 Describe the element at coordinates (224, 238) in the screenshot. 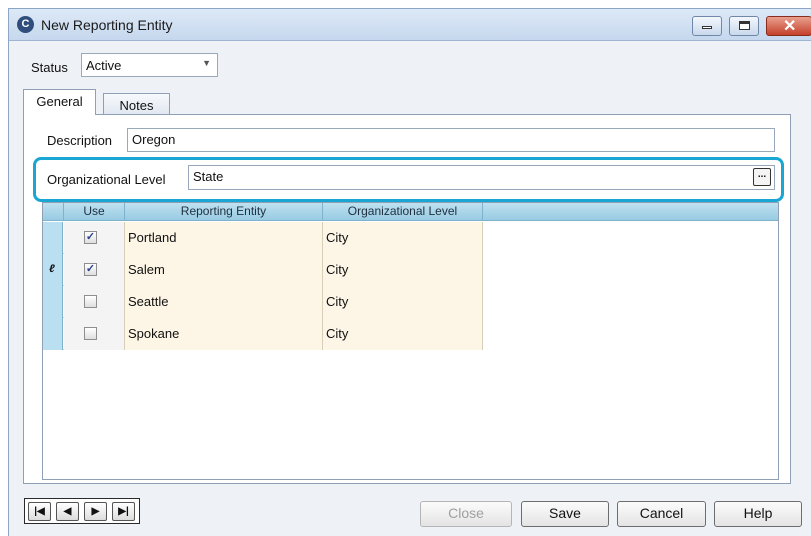

I see `reporting-entity-cell: Portland` at that location.